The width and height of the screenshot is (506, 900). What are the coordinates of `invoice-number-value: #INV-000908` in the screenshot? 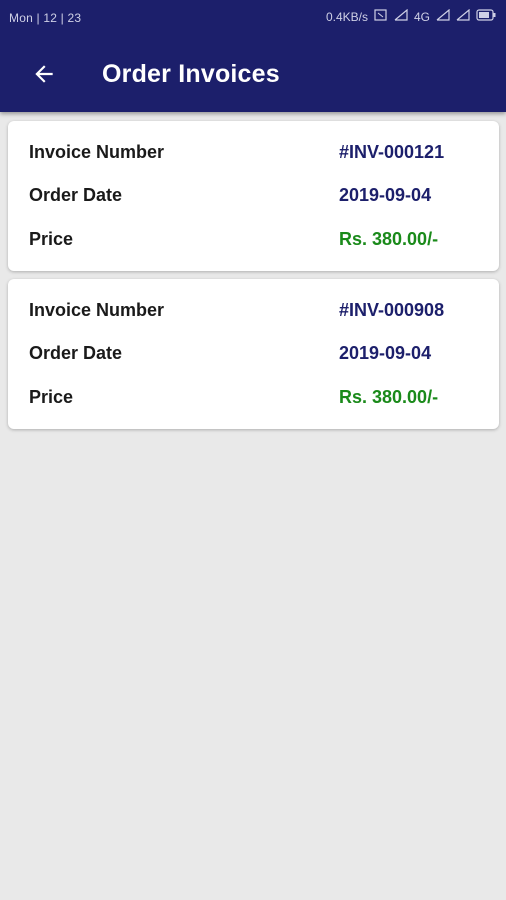 It's located at (392, 310).